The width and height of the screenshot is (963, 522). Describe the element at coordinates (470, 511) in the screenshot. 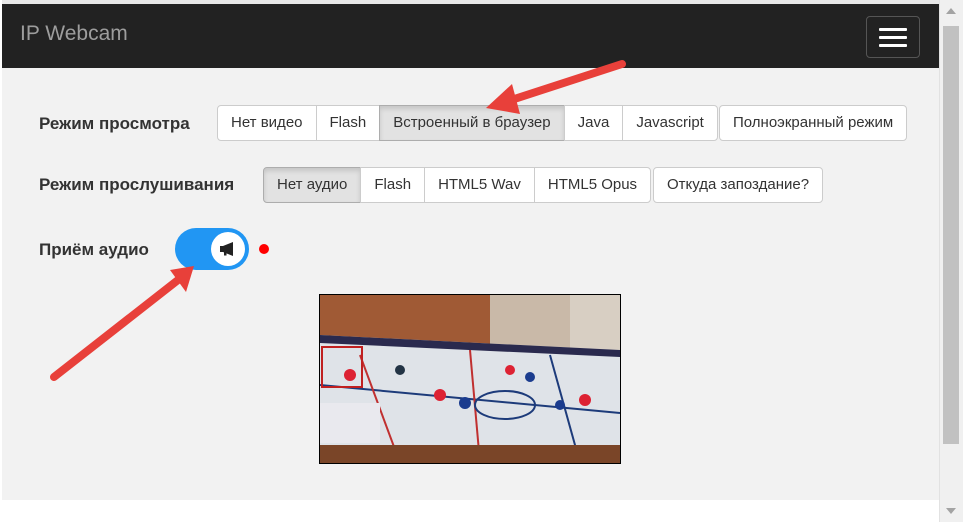

I see `page-footer-area` at that location.